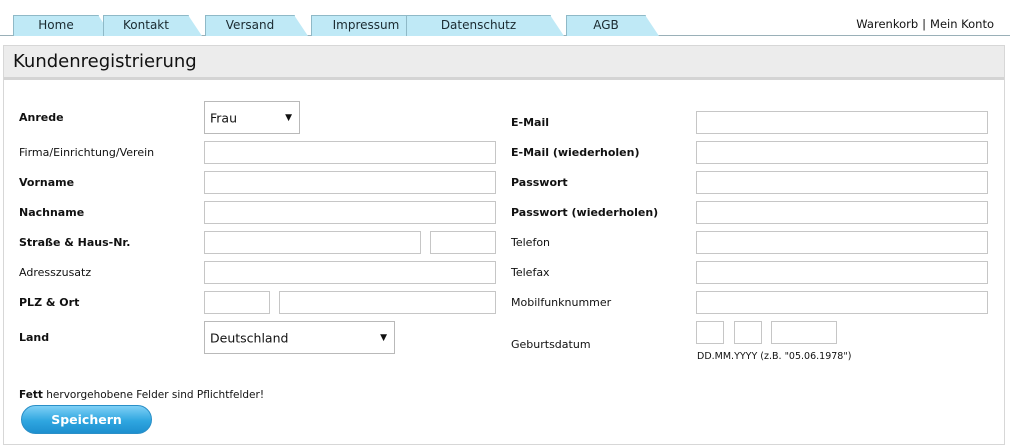 The height and width of the screenshot is (445, 1010). Describe the element at coordinates (34, 337) in the screenshot. I see `land-label: Land` at that location.